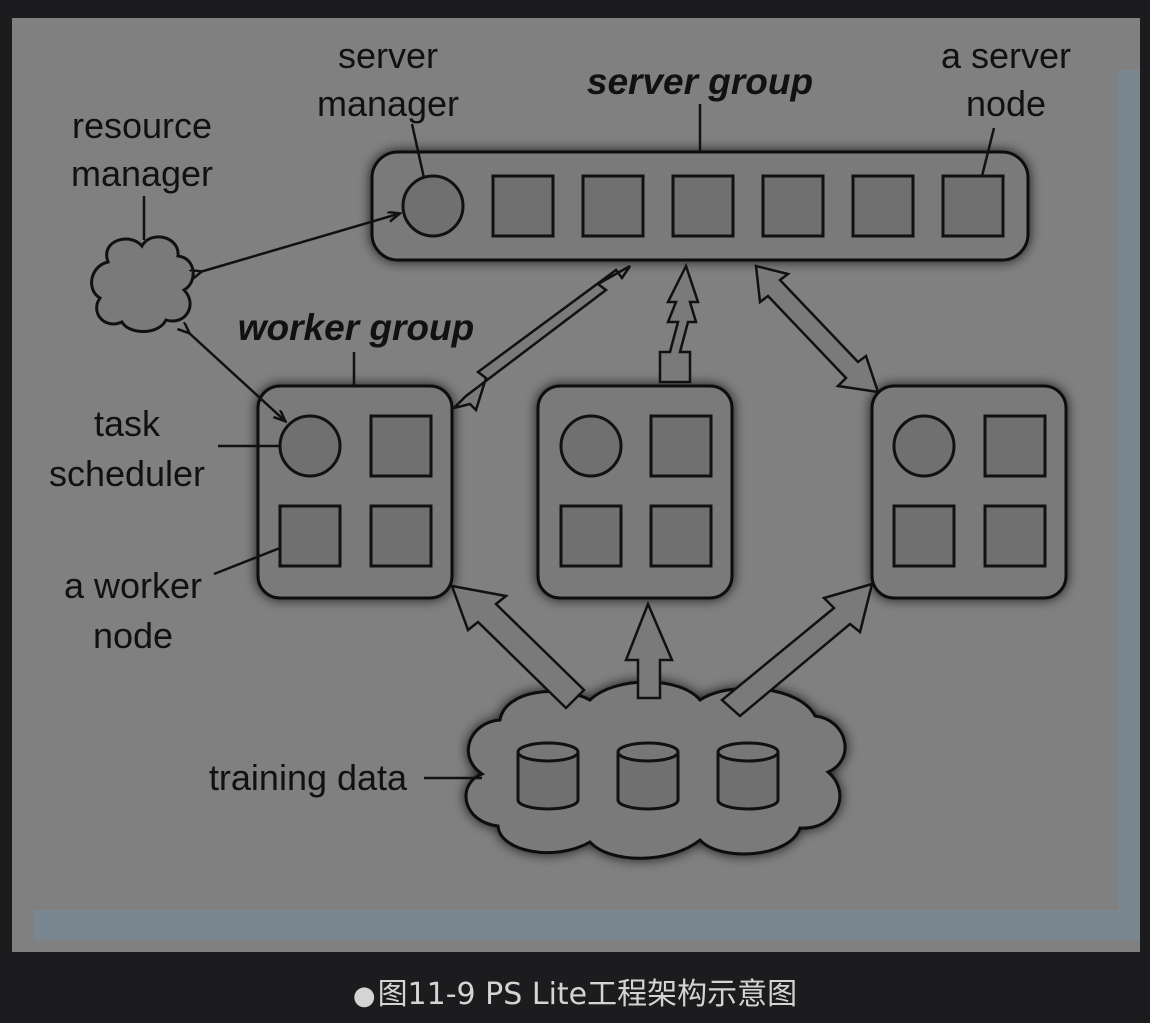  Describe the element at coordinates (356, 327) in the screenshot. I see `label-worker-group: worker group` at that location.